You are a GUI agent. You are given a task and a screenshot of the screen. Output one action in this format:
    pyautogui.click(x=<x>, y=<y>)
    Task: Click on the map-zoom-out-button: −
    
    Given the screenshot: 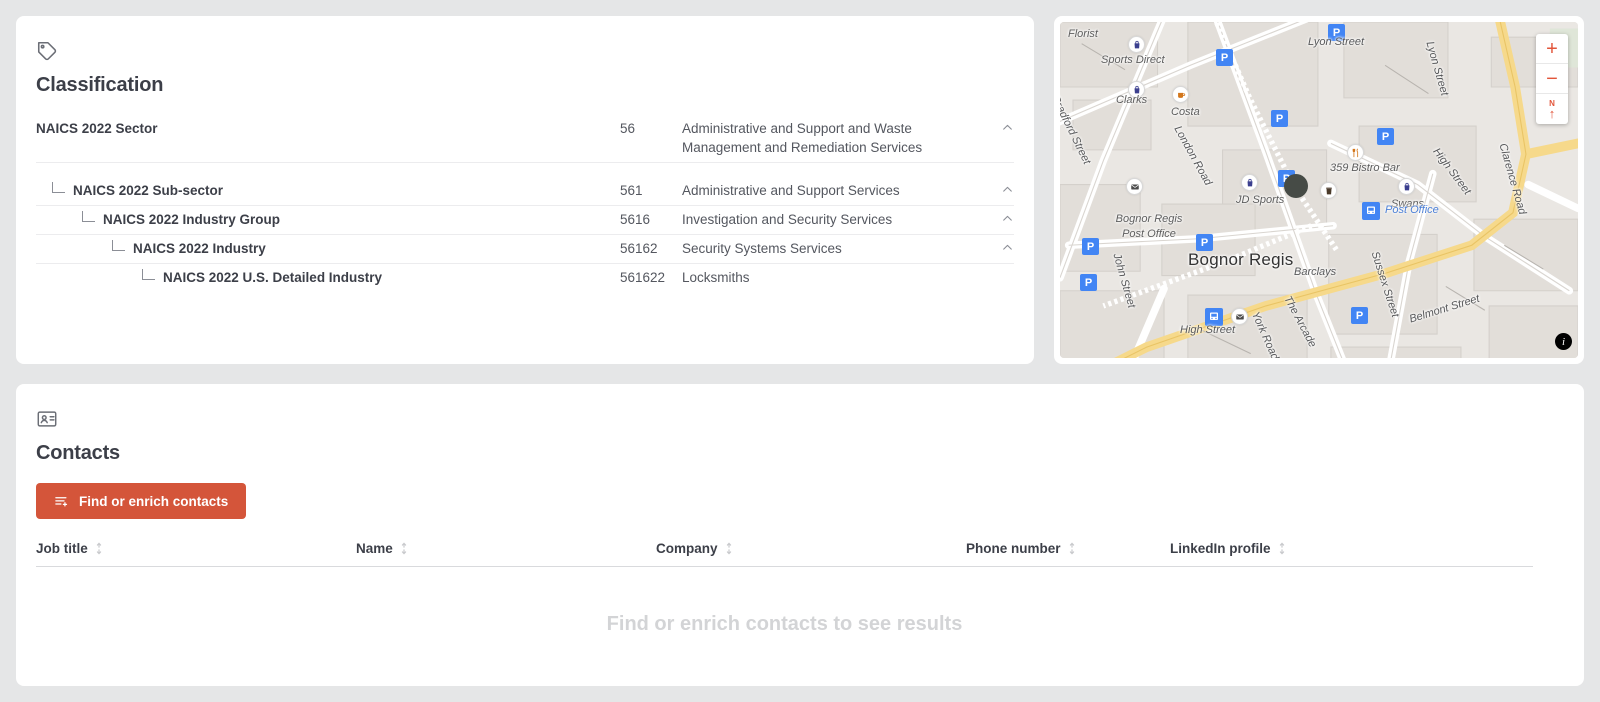 What is the action you would take?
    pyautogui.click(x=1552, y=79)
    